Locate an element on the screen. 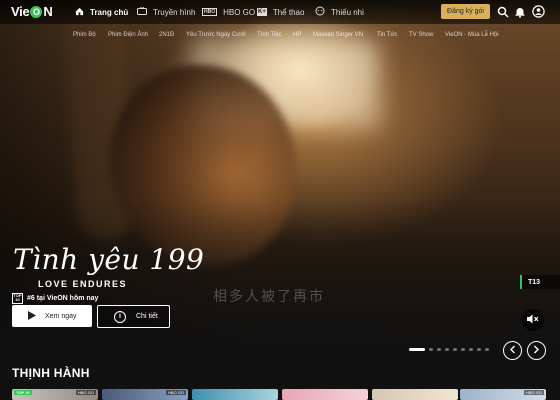 The width and height of the screenshot is (560, 400). nav-item-kids: Thiếu nhi is located at coordinates (339, 12).